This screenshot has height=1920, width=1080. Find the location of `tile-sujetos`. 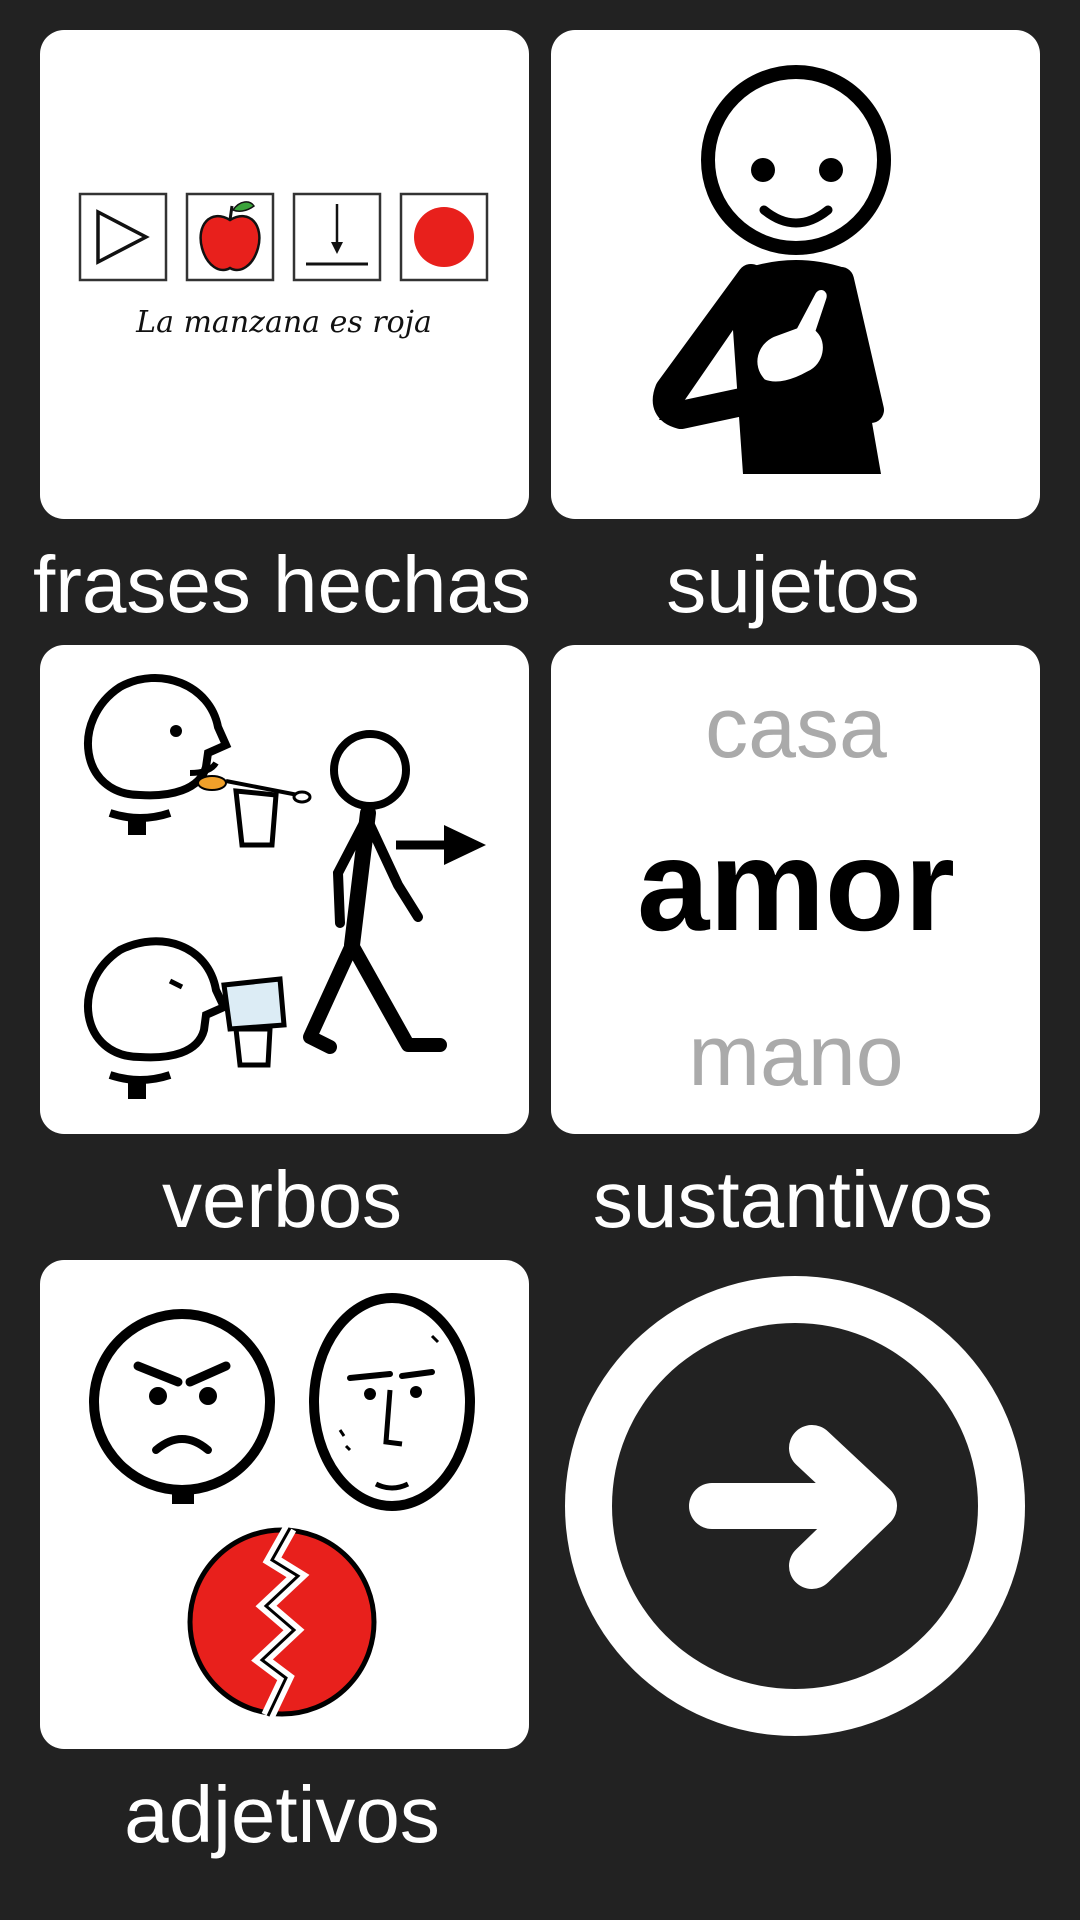

tile-sujetos is located at coordinates (795, 274).